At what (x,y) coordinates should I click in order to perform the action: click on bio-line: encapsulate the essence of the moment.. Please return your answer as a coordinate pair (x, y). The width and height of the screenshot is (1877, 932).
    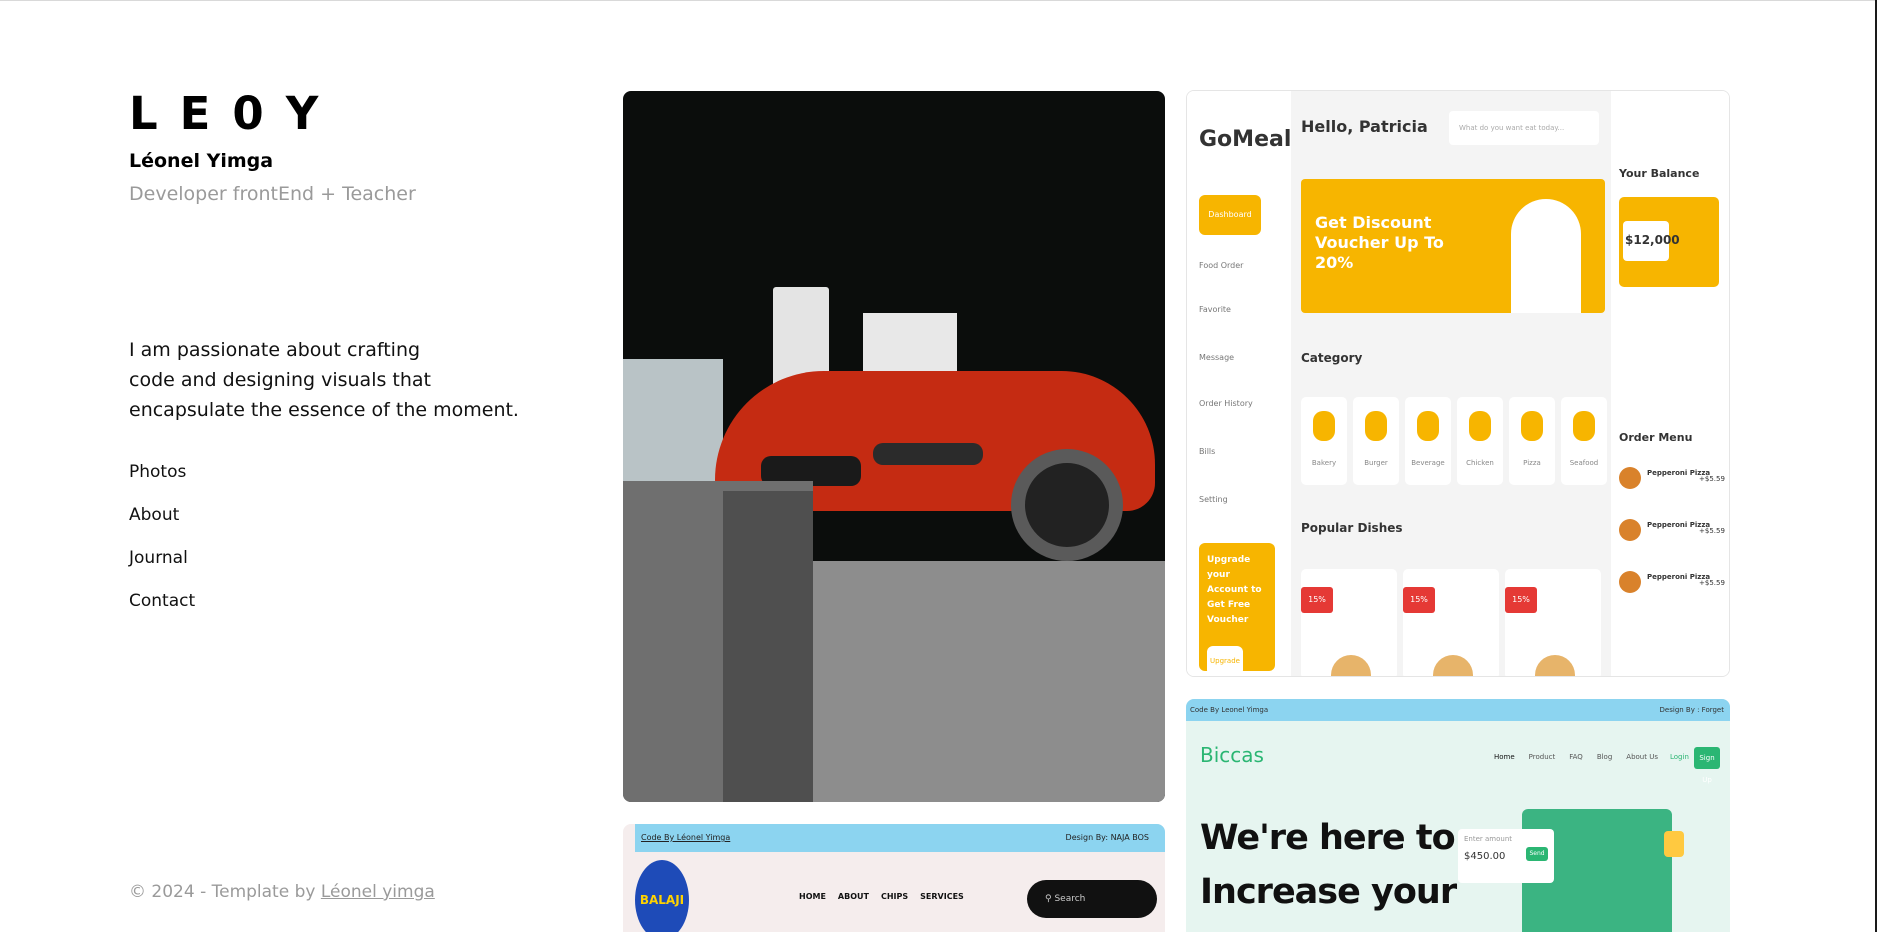
    Looking at the image, I should click on (324, 410).